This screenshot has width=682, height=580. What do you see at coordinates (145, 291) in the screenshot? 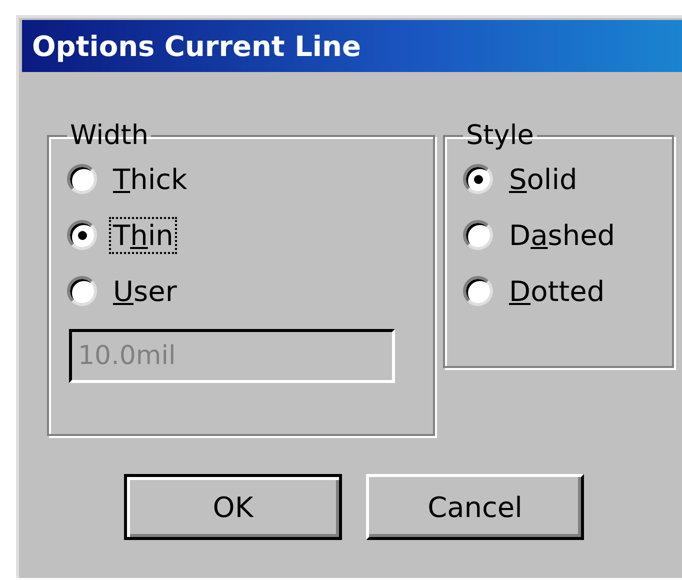
I see `radio-label: User` at bounding box center [145, 291].